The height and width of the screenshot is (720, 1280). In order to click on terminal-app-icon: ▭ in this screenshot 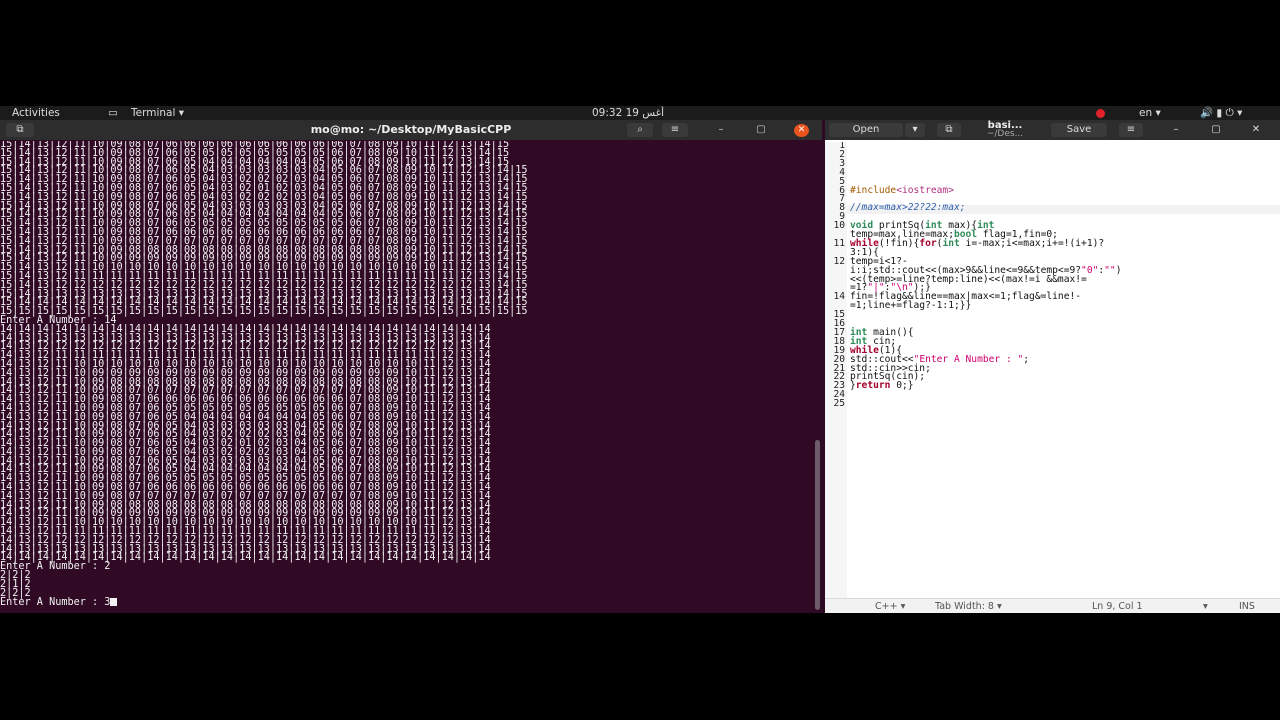, I will do `click(113, 113)`.